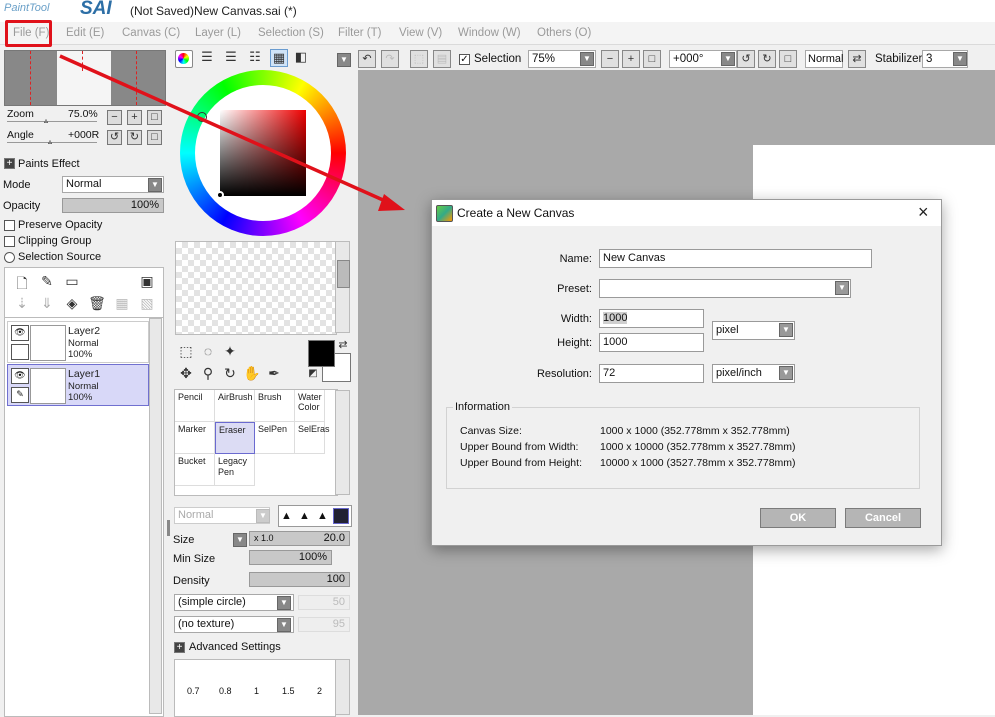 This screenshot has height=717, width=995. I want to click on dialog-title-bar: Create a New Canvas ×, so click(686, 213).